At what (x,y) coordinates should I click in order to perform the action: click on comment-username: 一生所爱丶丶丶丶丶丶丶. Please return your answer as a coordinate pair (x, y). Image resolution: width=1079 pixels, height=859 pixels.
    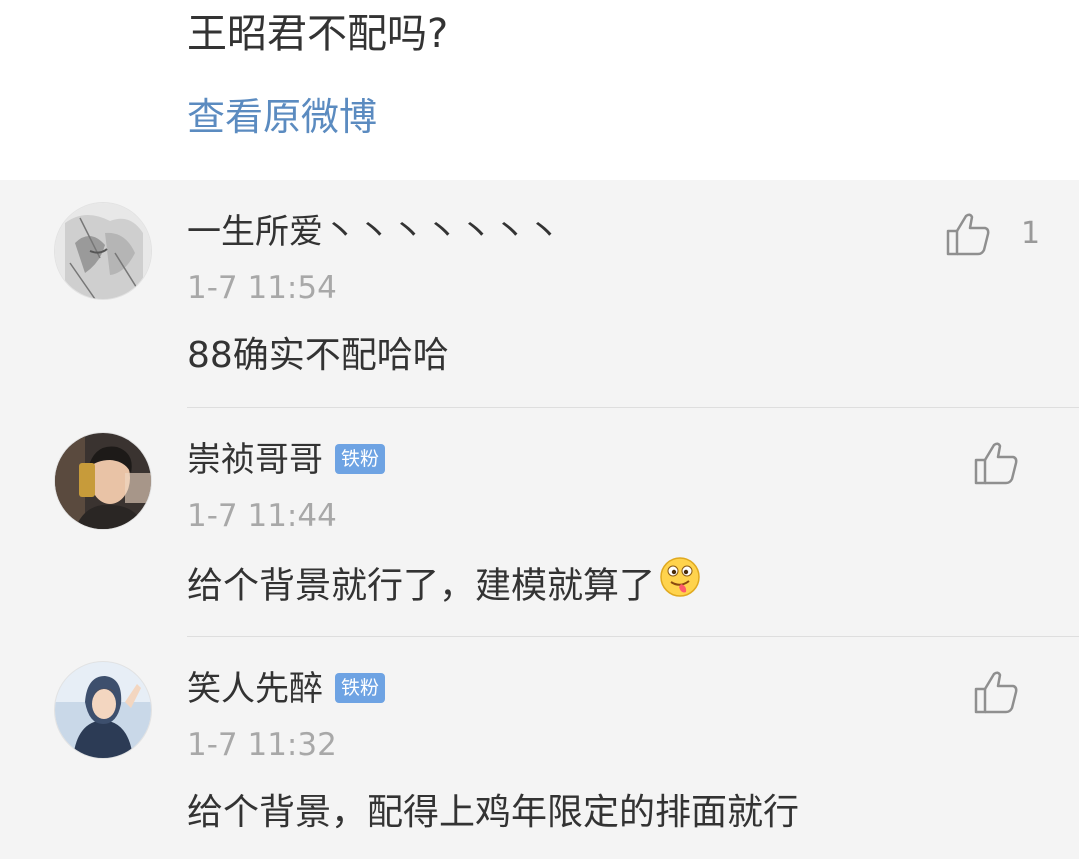
    Looking at the image, I should click on (374, 232).